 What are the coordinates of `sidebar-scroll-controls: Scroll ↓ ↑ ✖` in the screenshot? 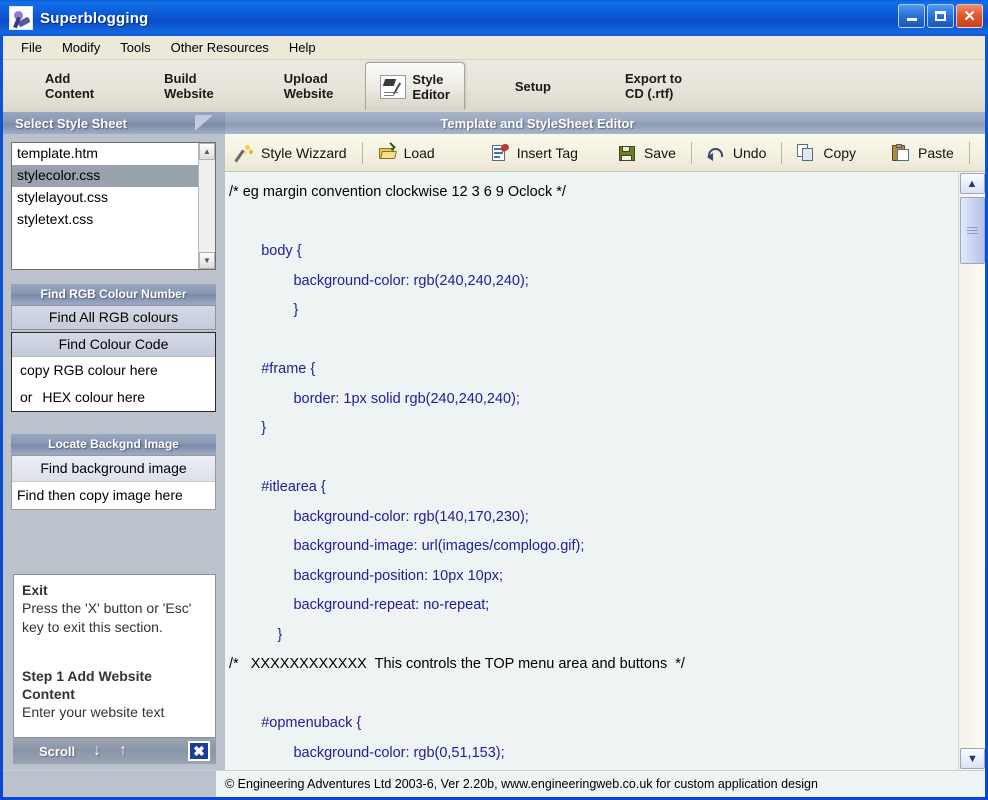 It's located at (114, 751).